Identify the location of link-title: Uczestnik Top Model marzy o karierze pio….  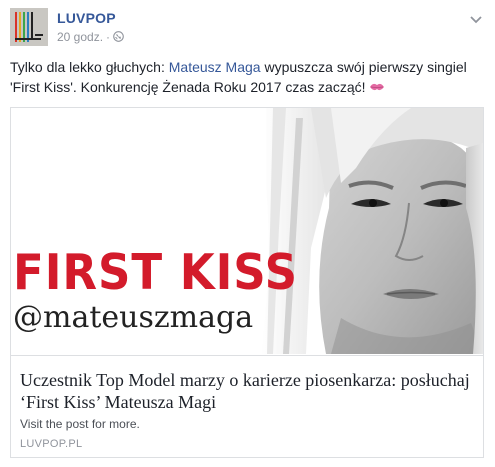
(245, 391).